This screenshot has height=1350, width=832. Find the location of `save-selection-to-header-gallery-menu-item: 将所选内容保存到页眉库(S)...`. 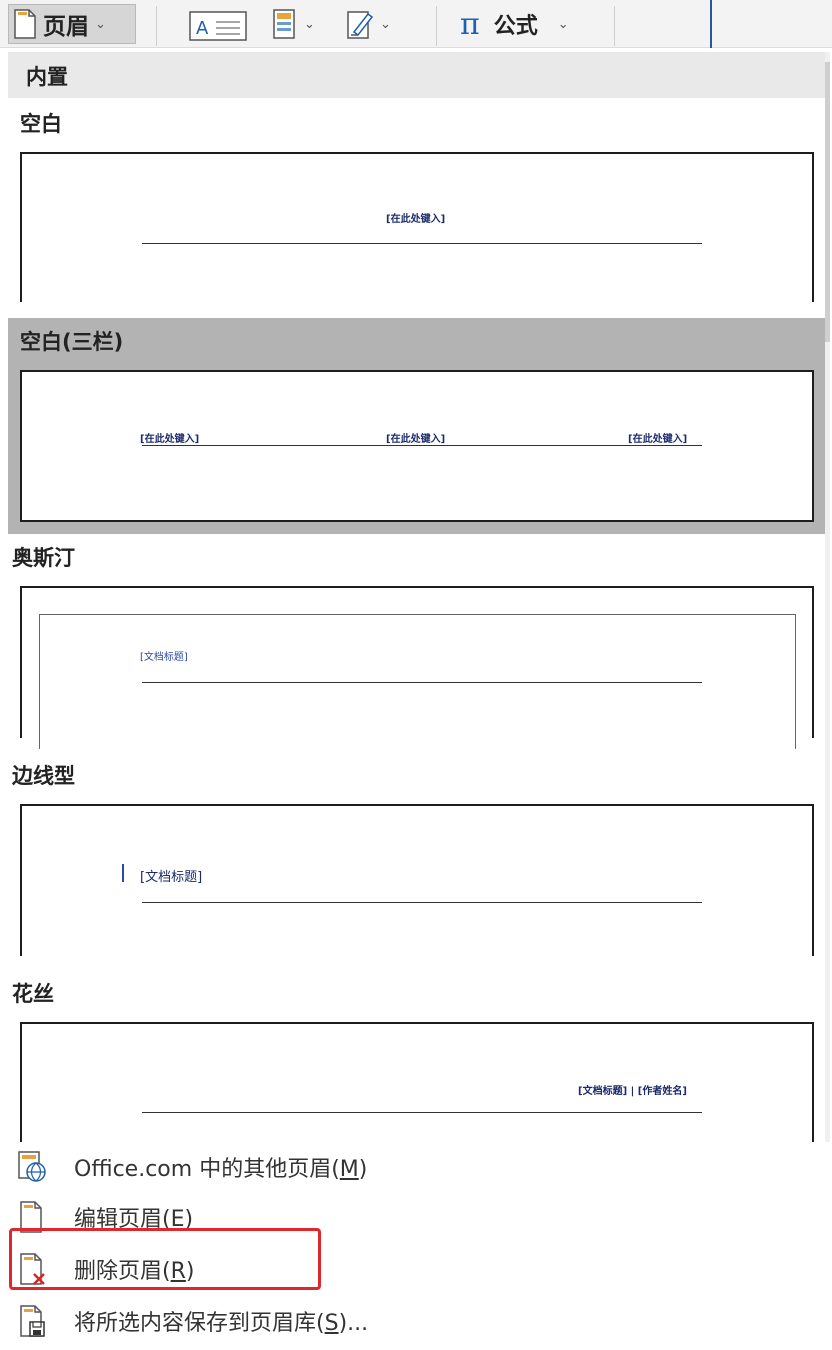

save-selection-to-header-gallery-menu-item: 将所选内容保存到页眉库(S)... is located at coordinates (416, 1321).